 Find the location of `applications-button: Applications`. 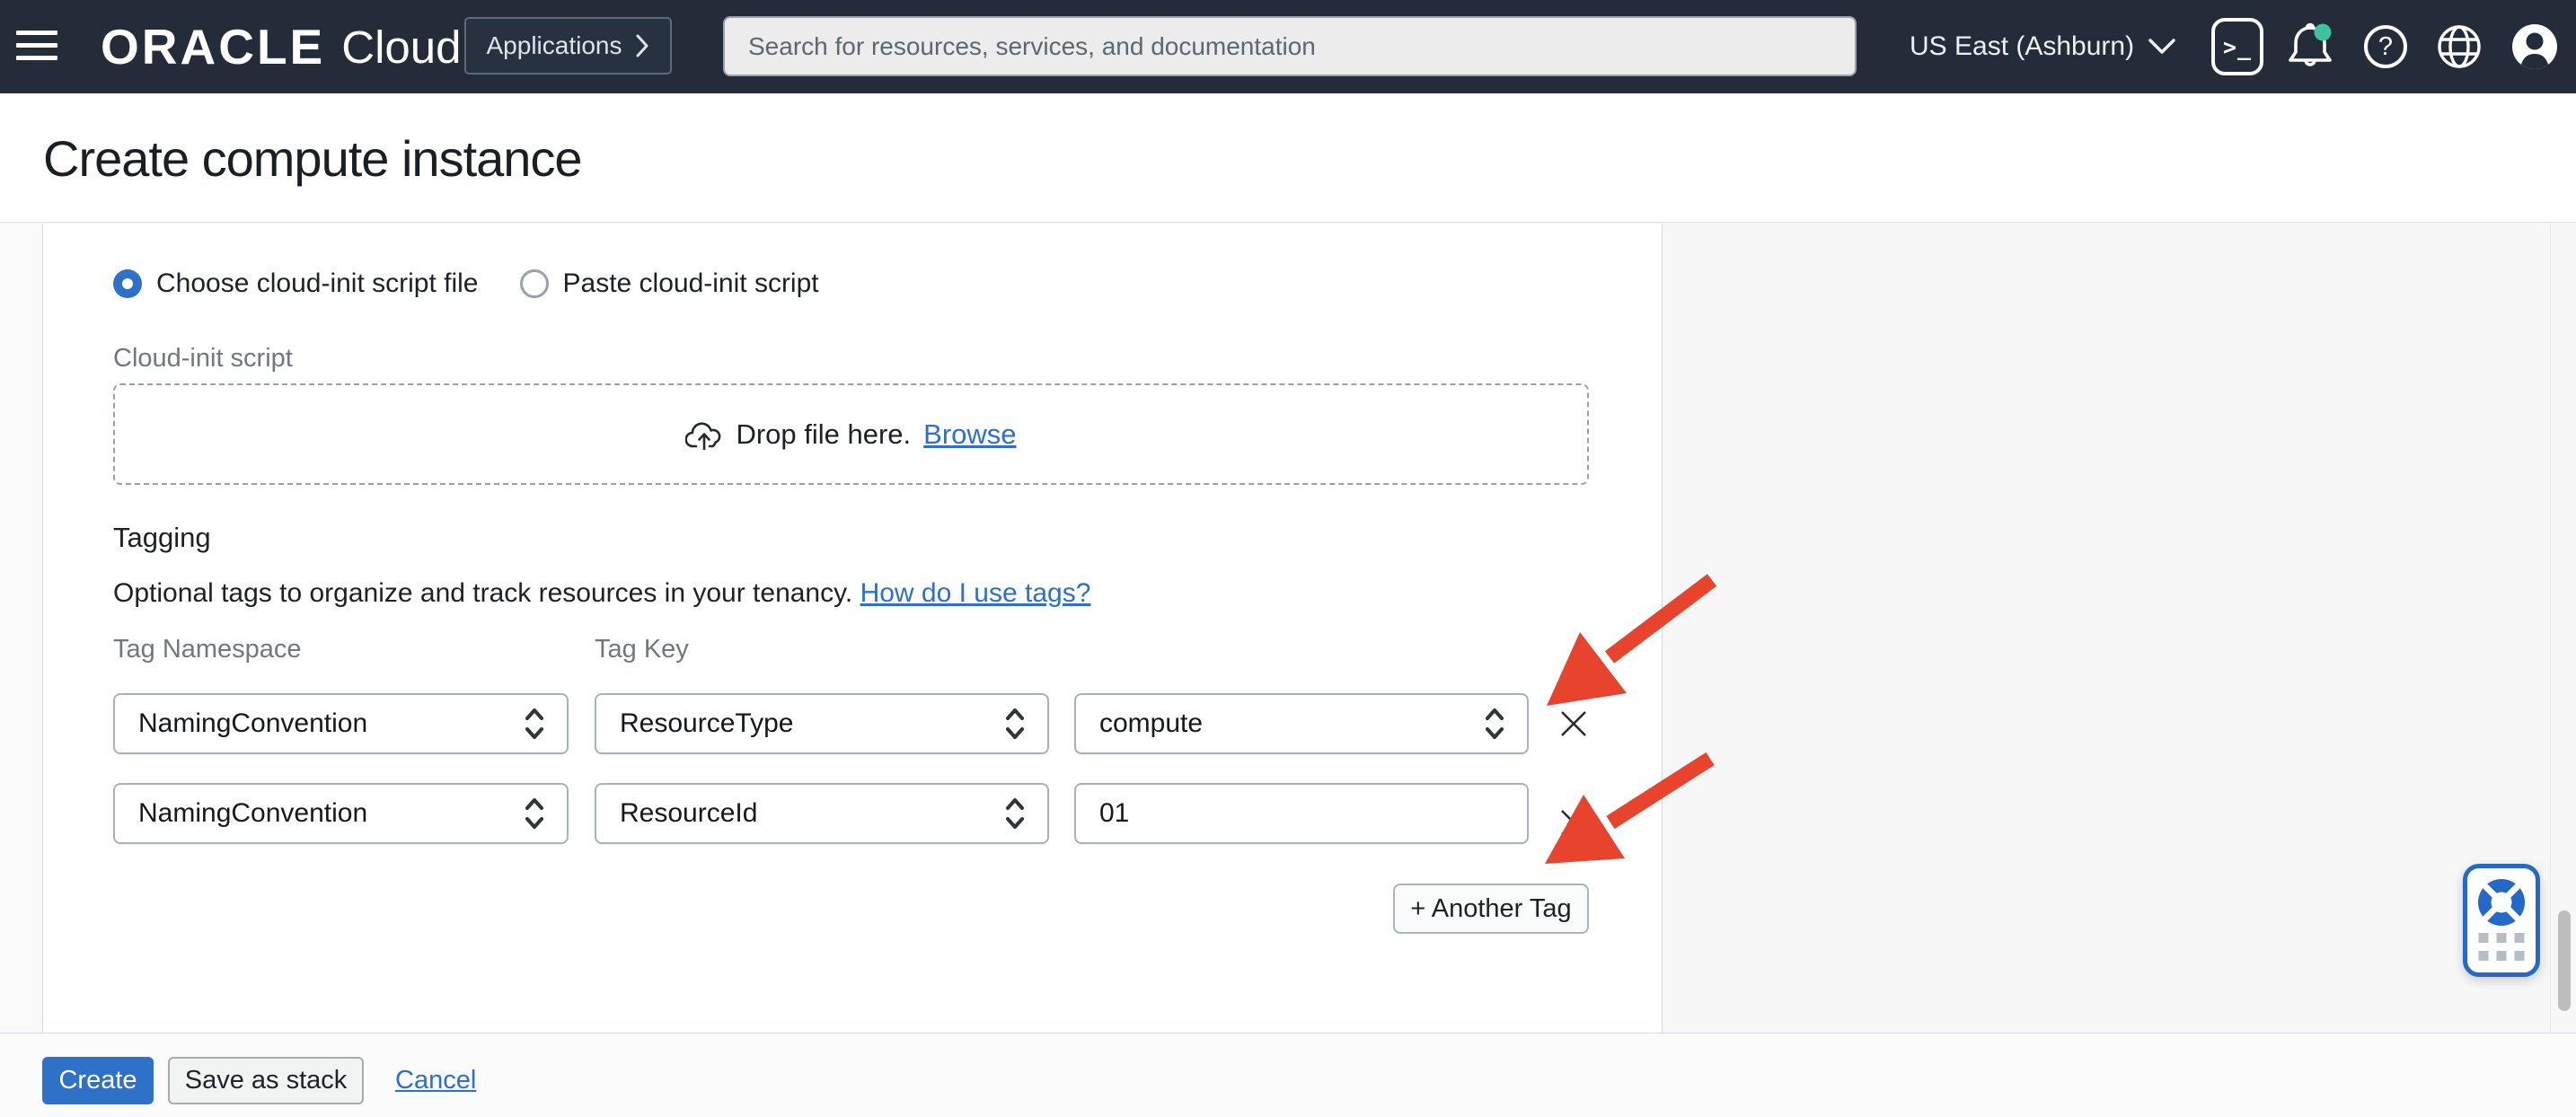

applications-button: Applications is located at coordinates (568, 46).